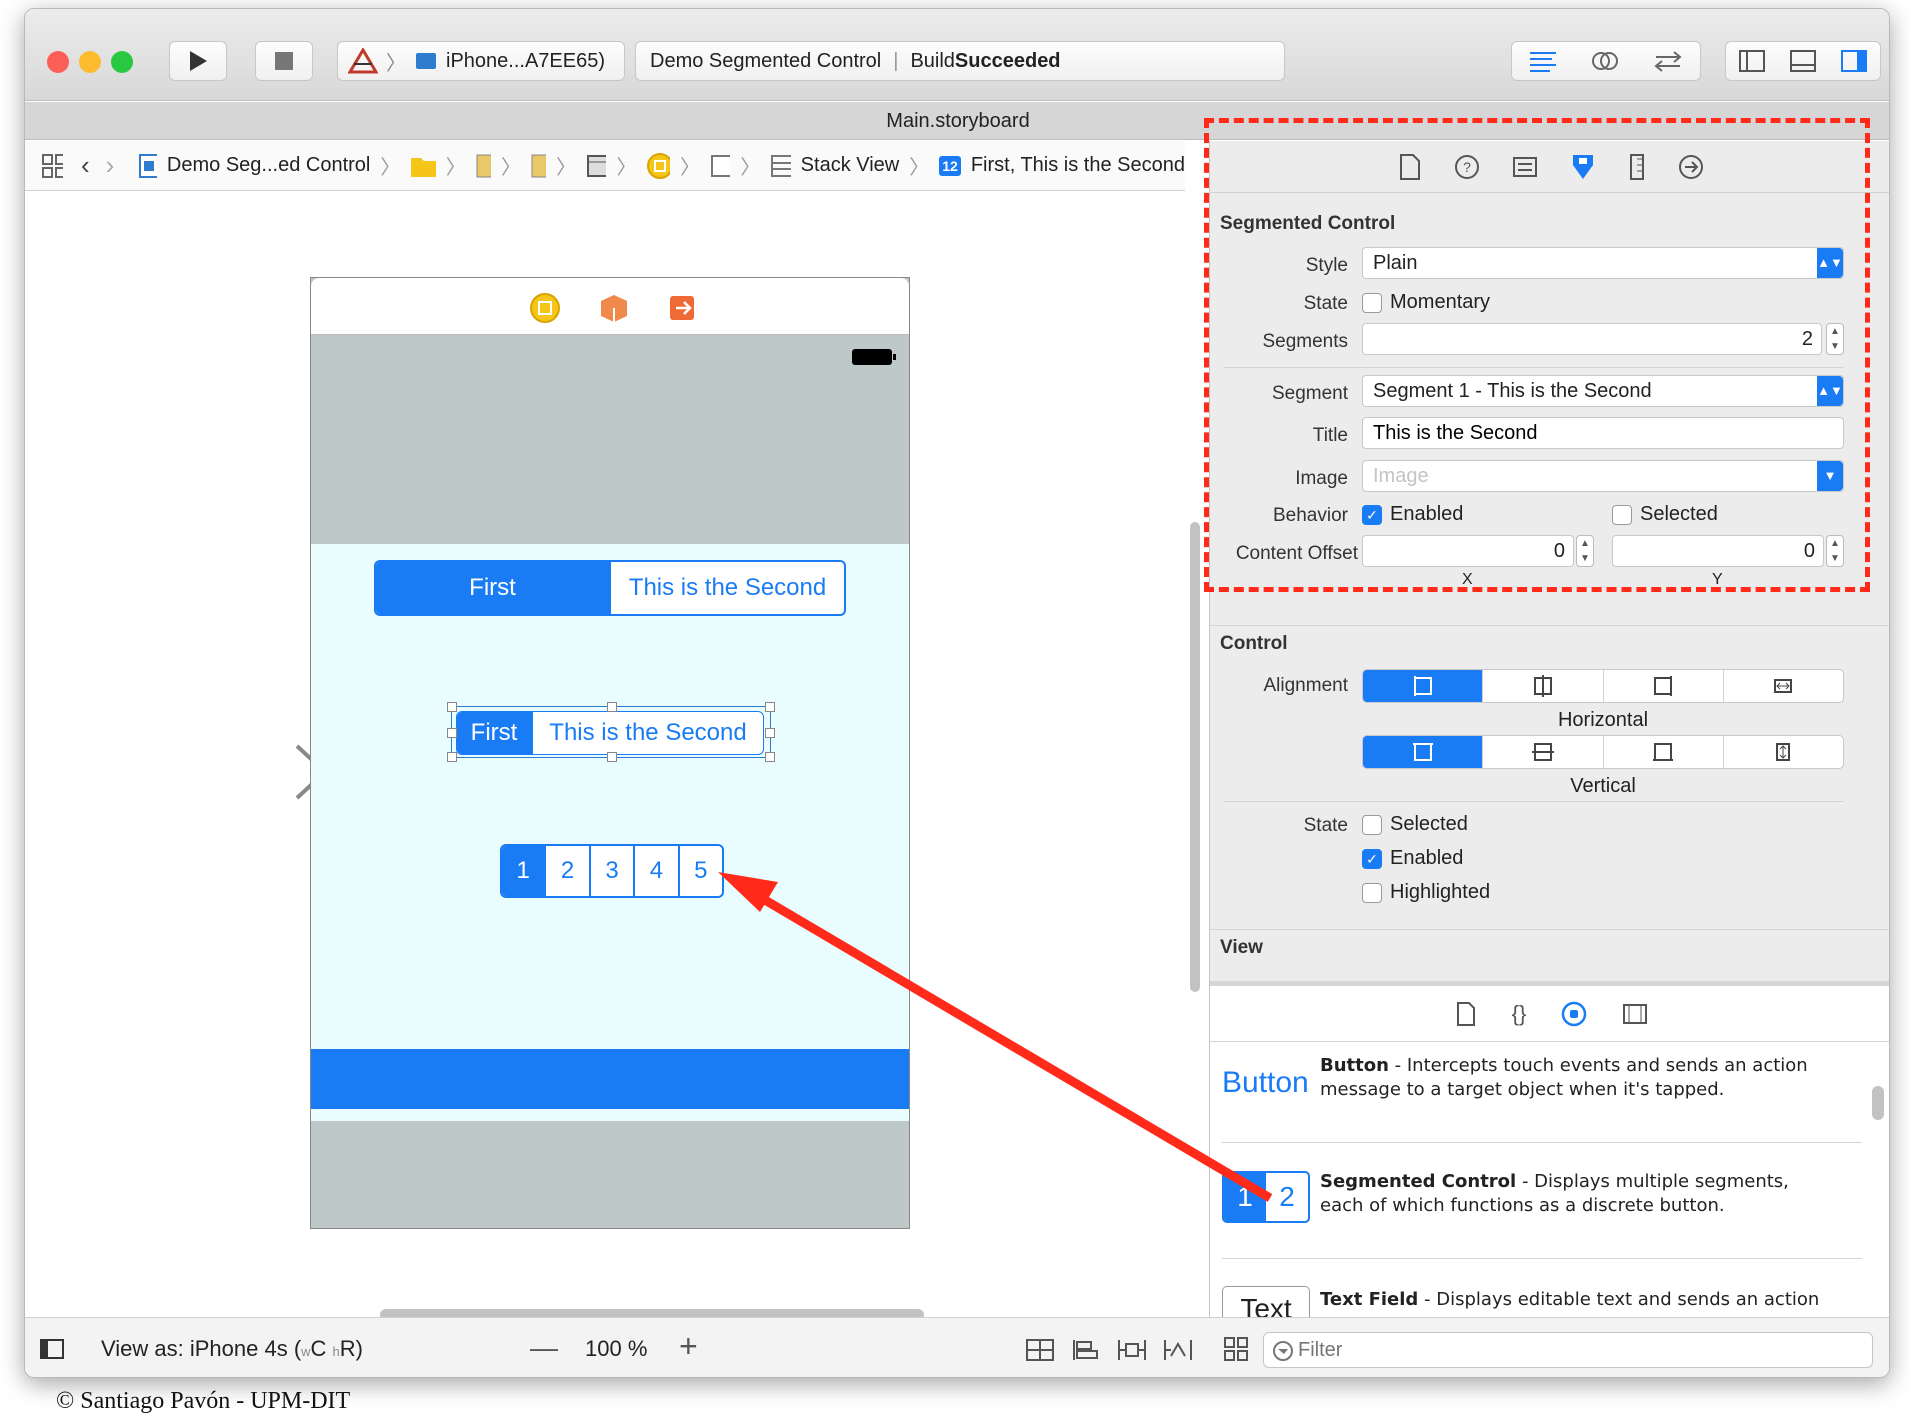 The image size is (1910, 1427). What do you see at coordinates (544, 1348) in the screenshot?
I see `zoom-out-icon: —` at bounding box center [544, 1348].